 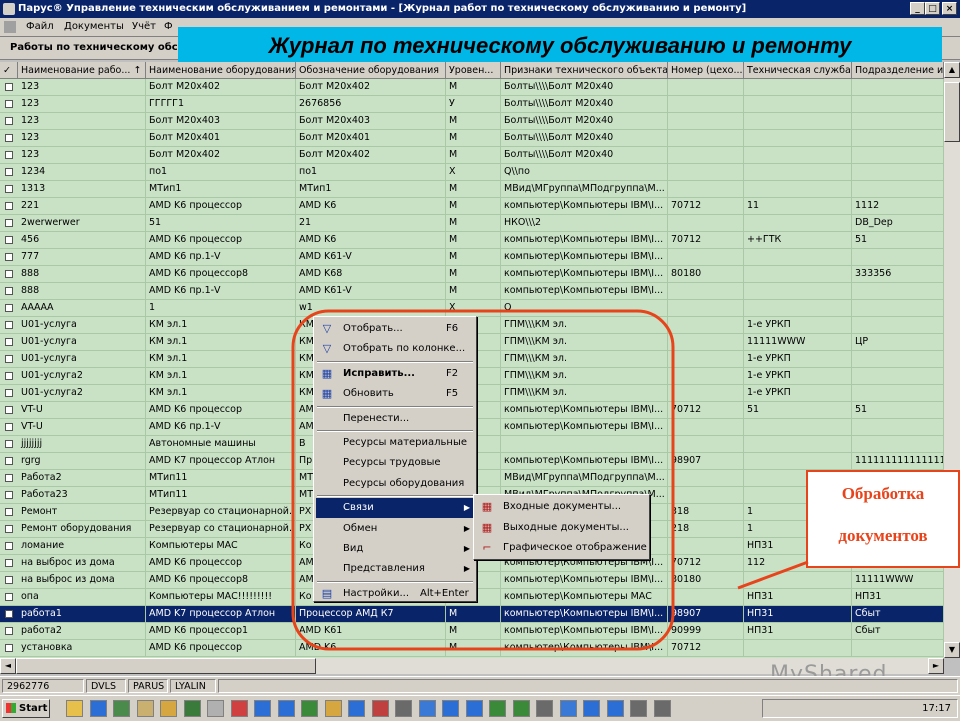 I want to click on document-window-icon, so click(x=10, y=27).